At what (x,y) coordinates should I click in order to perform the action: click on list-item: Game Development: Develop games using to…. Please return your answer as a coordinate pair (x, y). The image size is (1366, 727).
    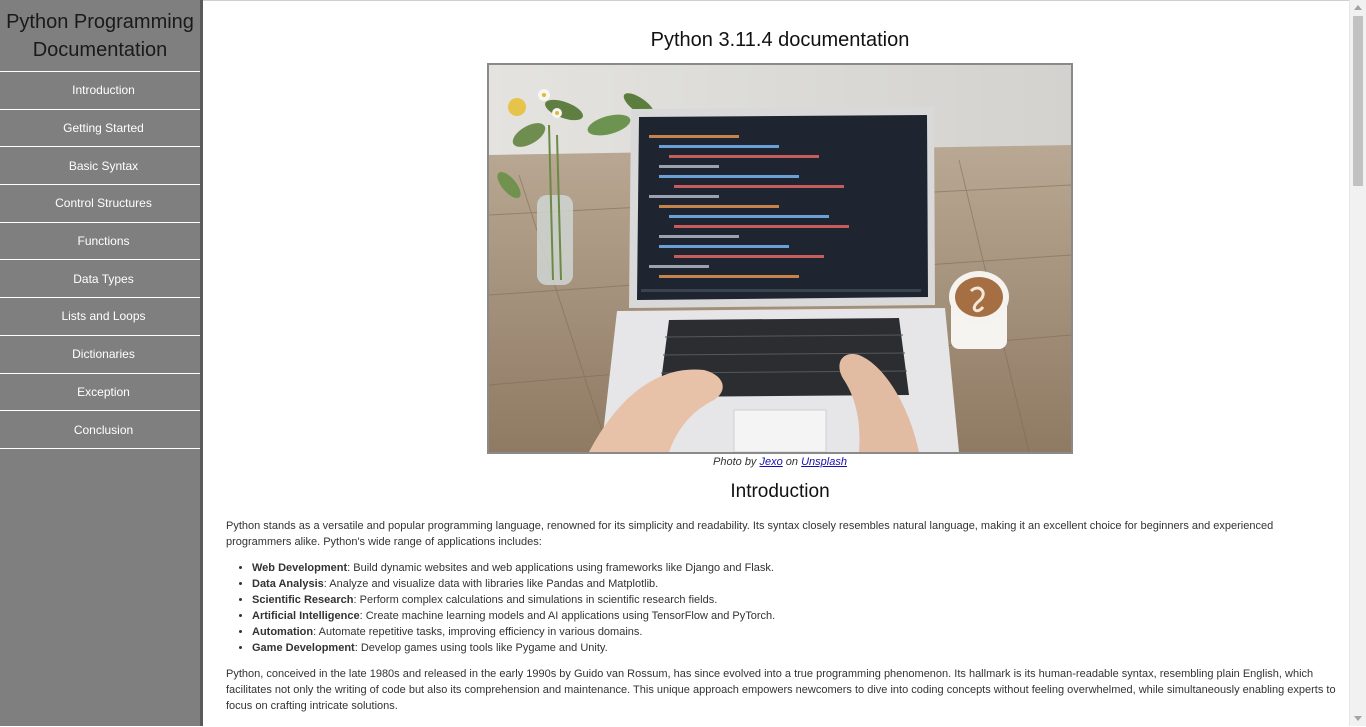
    Looking at the image, I should click on (795, 648).